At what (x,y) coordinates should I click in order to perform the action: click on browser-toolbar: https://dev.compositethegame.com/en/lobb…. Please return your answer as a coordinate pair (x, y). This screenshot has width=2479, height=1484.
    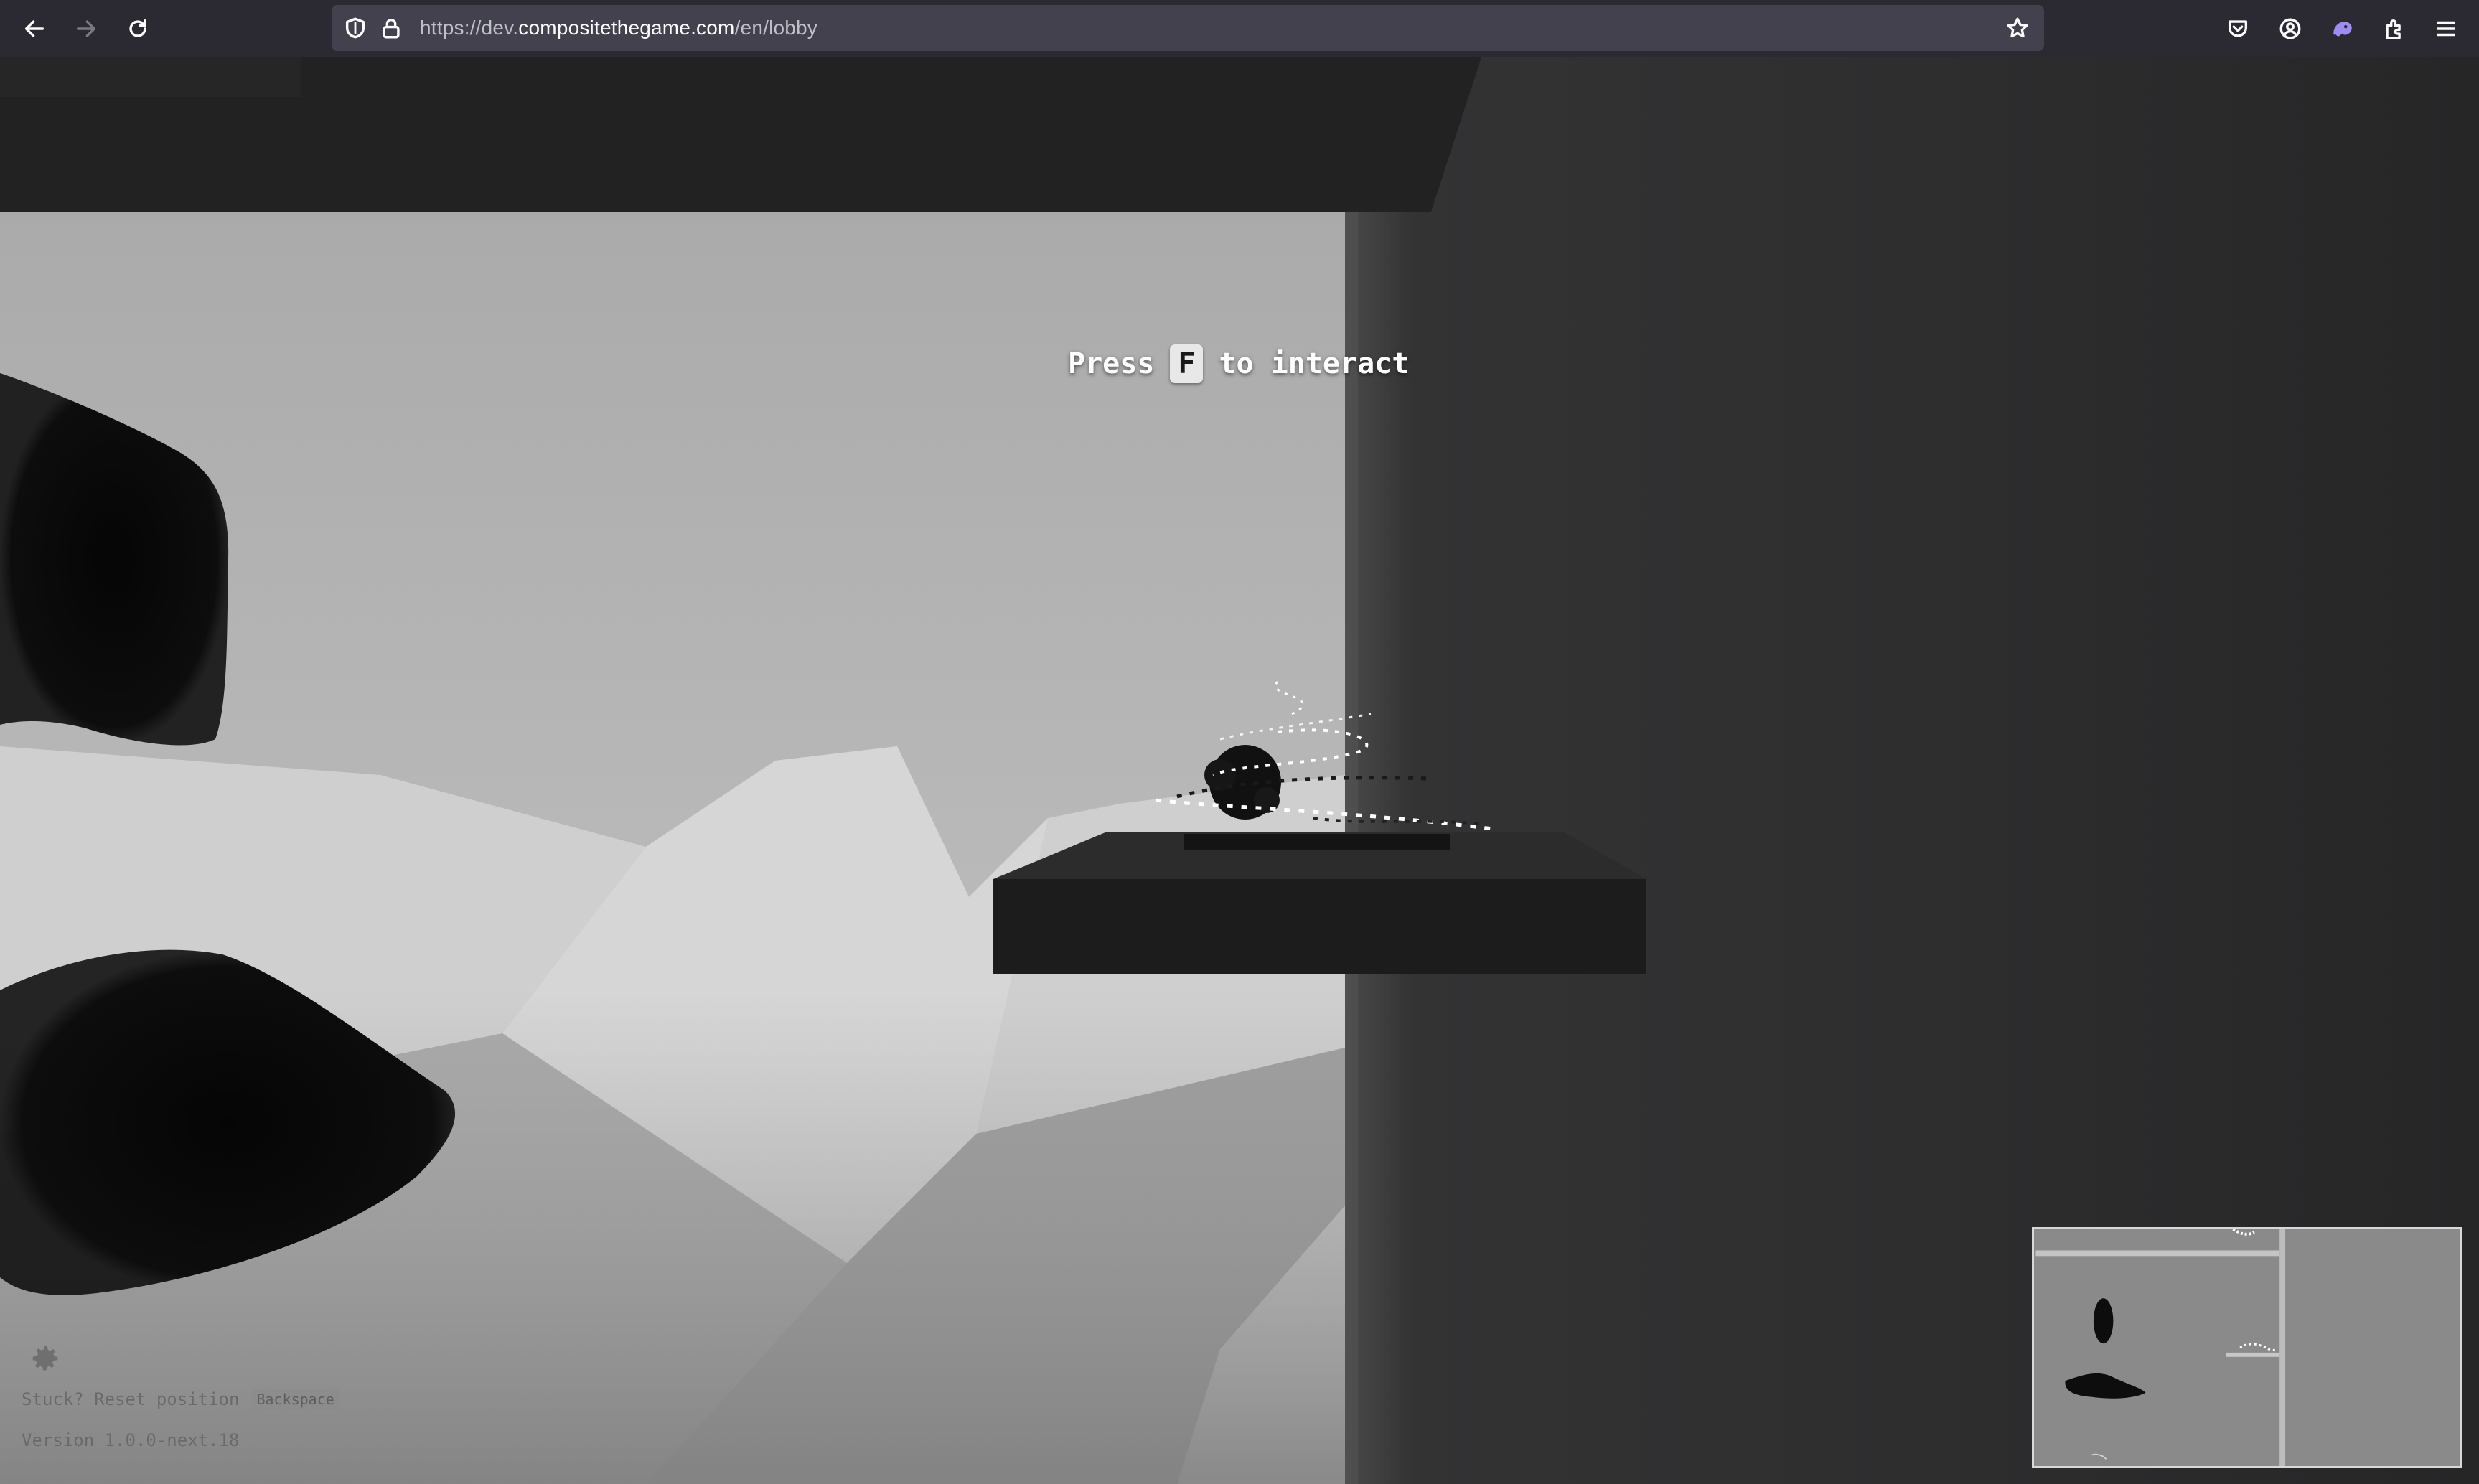
    Looking at the image, I should click on (1239, 28).